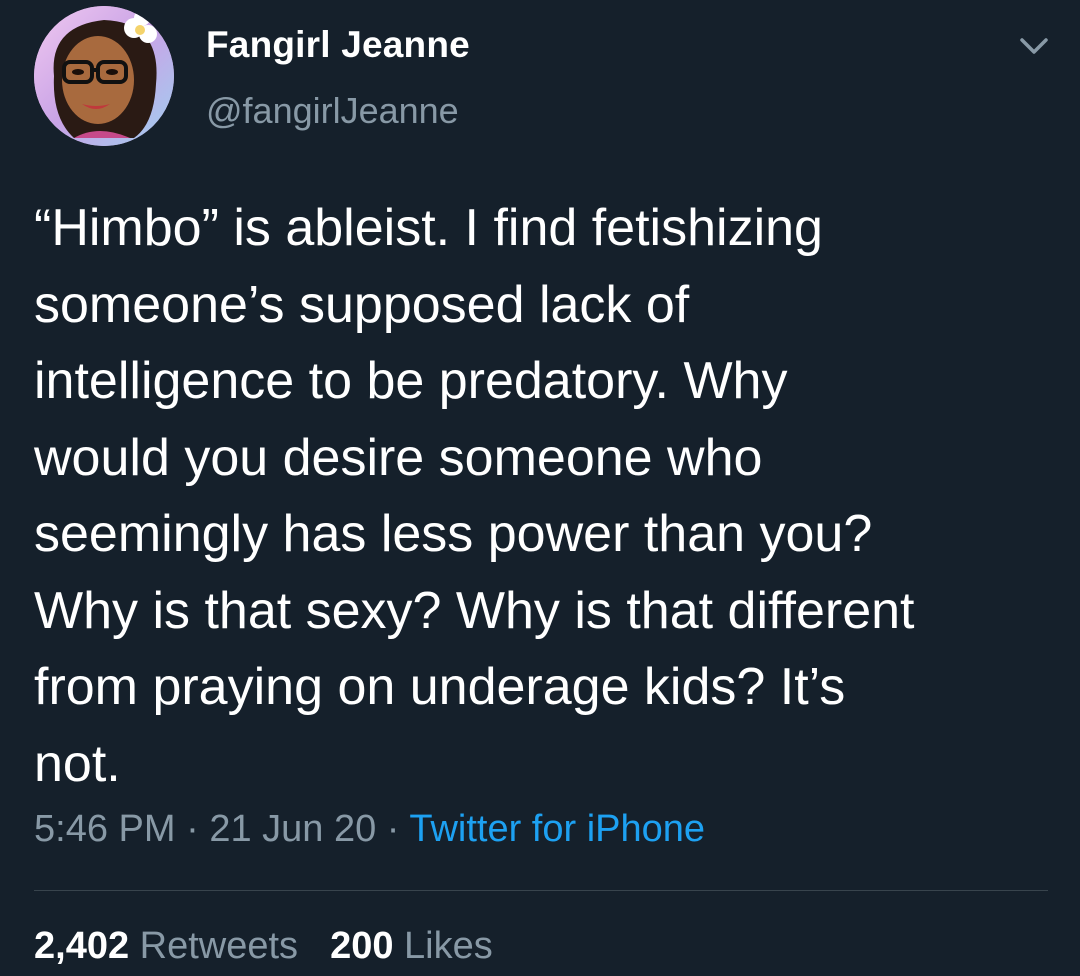 This screenshot has width=1080, height=976. Describe the element at coordinates (1034, 46) in the screenshot. I see `chevron-down-icon` at that location.